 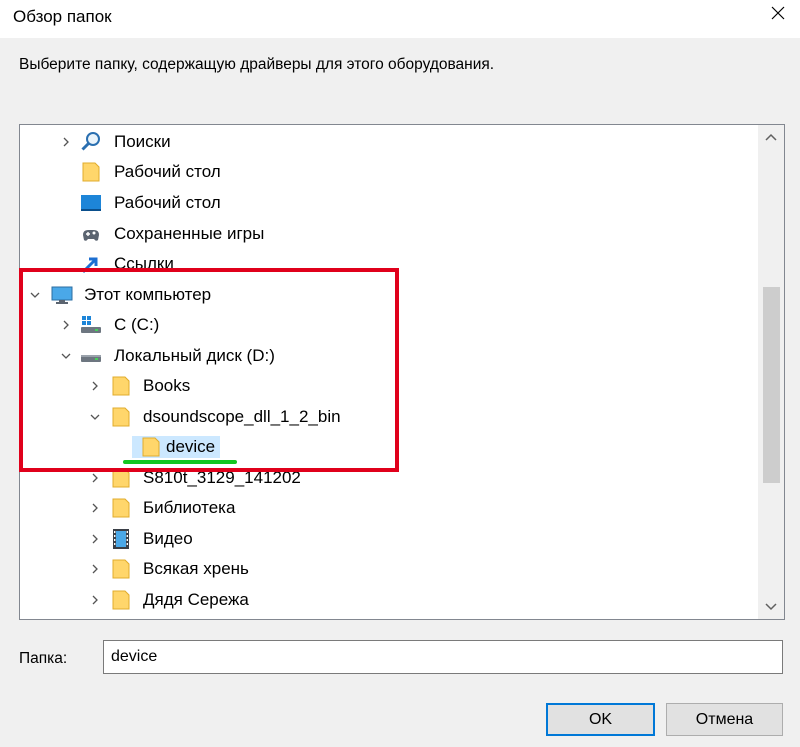 What do you see at coordinates (388, 172) in the screenshot?
I see `tree-item-desktop-folder: Рабочий стол` at bounding box center [388, 172].